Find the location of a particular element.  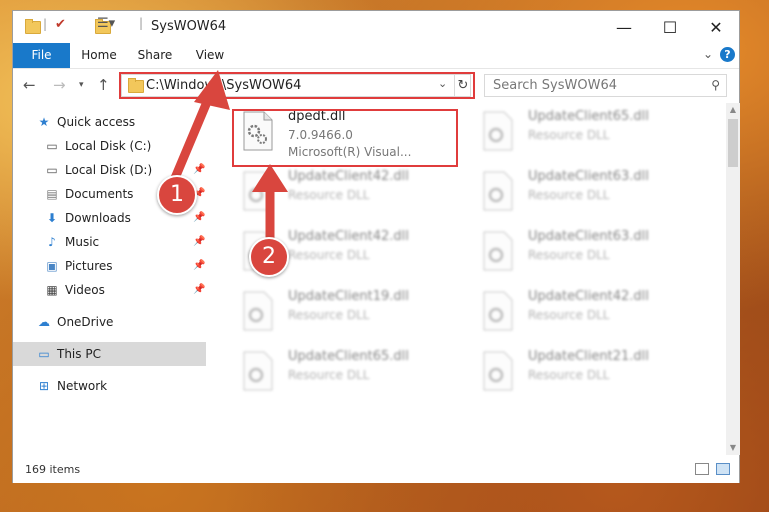

sidebar-item-label: OneDrive is located at coordinates (85, 322).